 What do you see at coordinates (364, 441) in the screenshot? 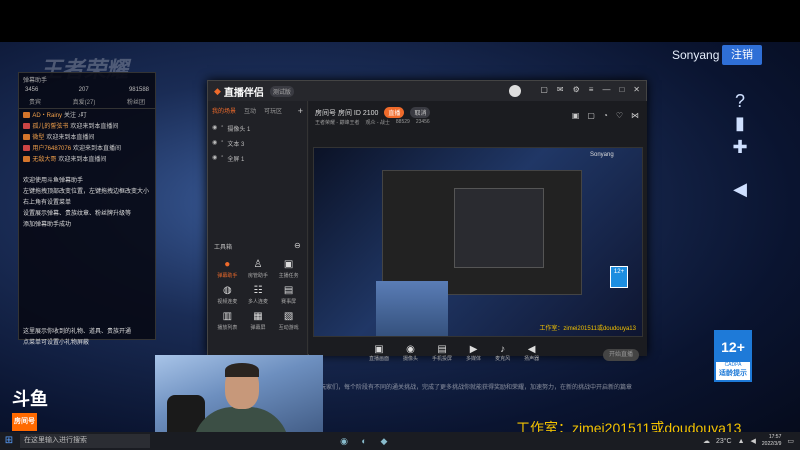
I see `app-icon: ◐` at bounding box center [364, 441].